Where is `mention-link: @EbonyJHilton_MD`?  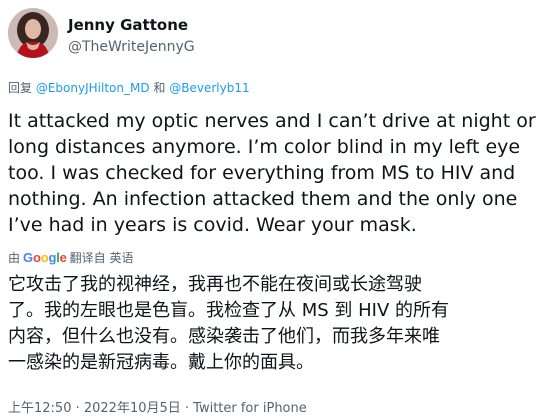 mention-link: @EbonyJHilton_MD is located at coordinates (93, 88).